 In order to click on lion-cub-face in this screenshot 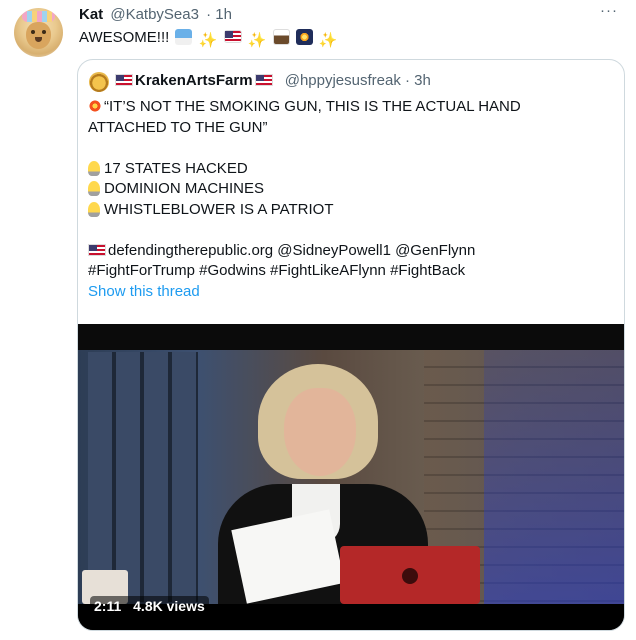, I will do `click(38, 35)`.